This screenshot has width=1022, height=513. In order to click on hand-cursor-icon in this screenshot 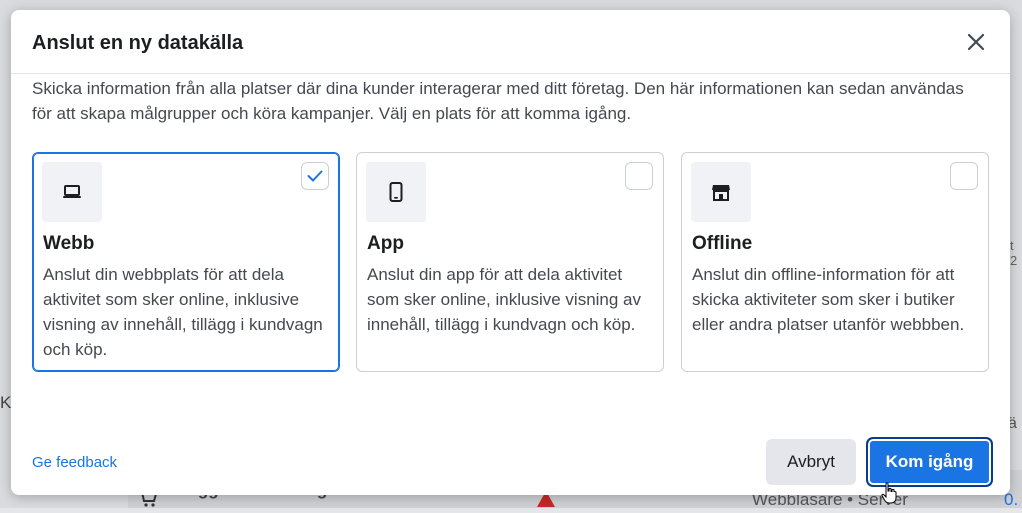, I will do `click(889, 493)`.